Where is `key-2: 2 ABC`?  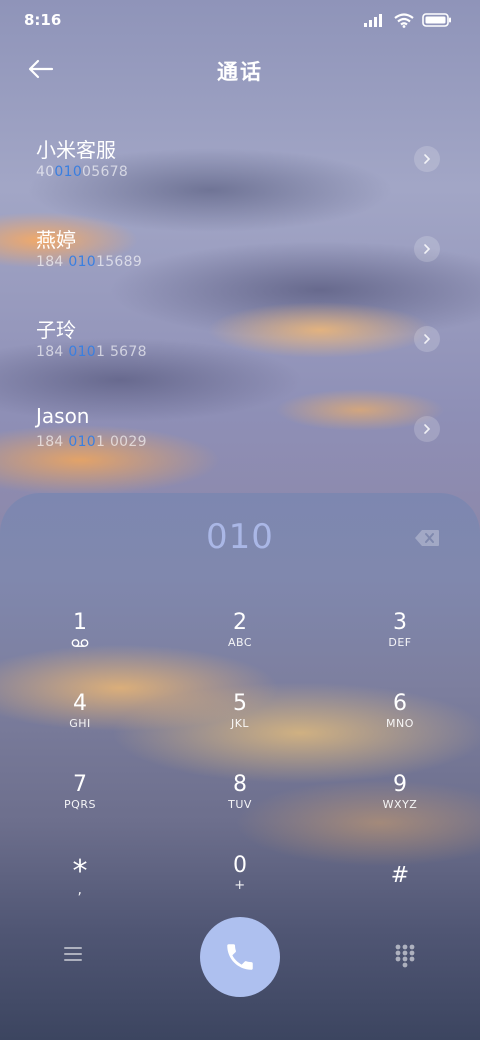 key-2: 2 ABC is located at coordinates (240, 638).